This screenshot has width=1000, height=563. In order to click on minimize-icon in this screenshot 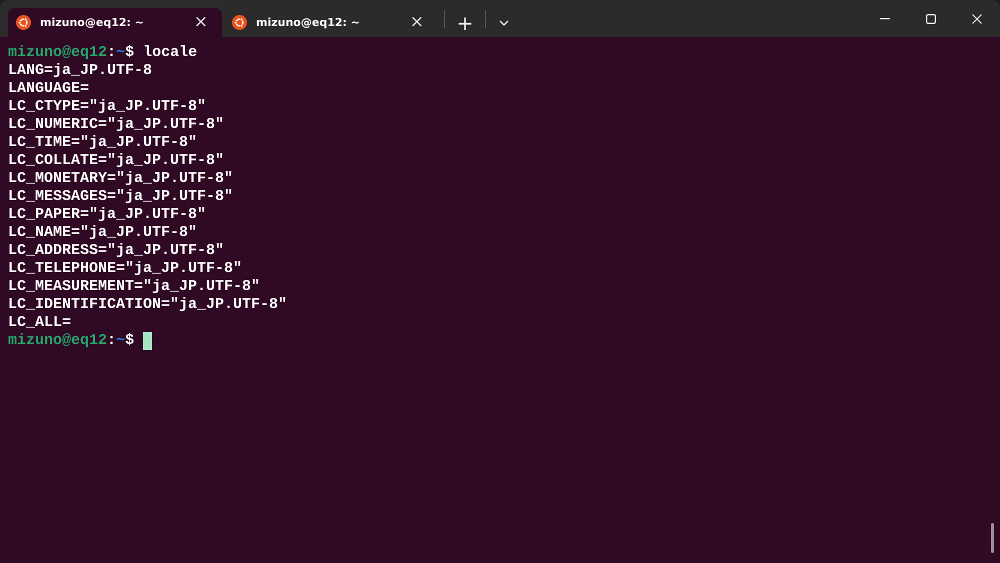, I will do `click(885, 19)`.